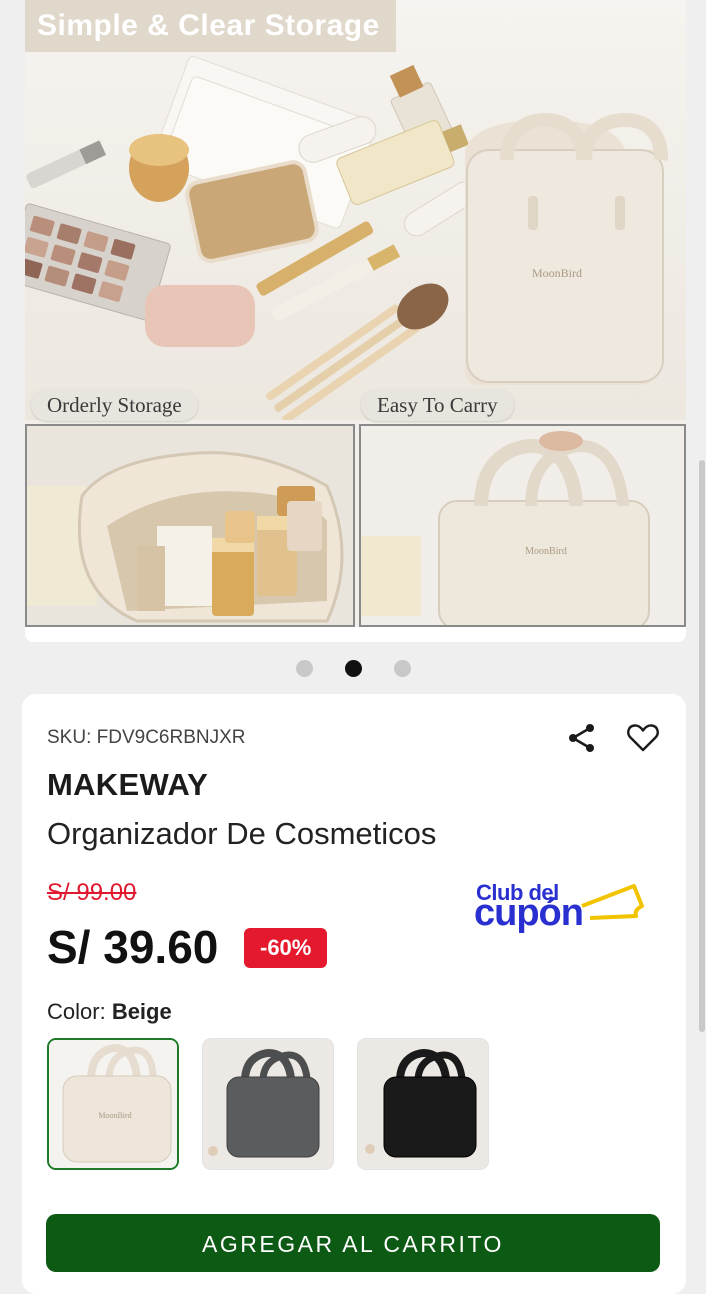 Image resolution: width=706 pixels, height=1294 pixels. I want to click on caption-easy-to-carry: Easy To Carry, so click(437, 405).